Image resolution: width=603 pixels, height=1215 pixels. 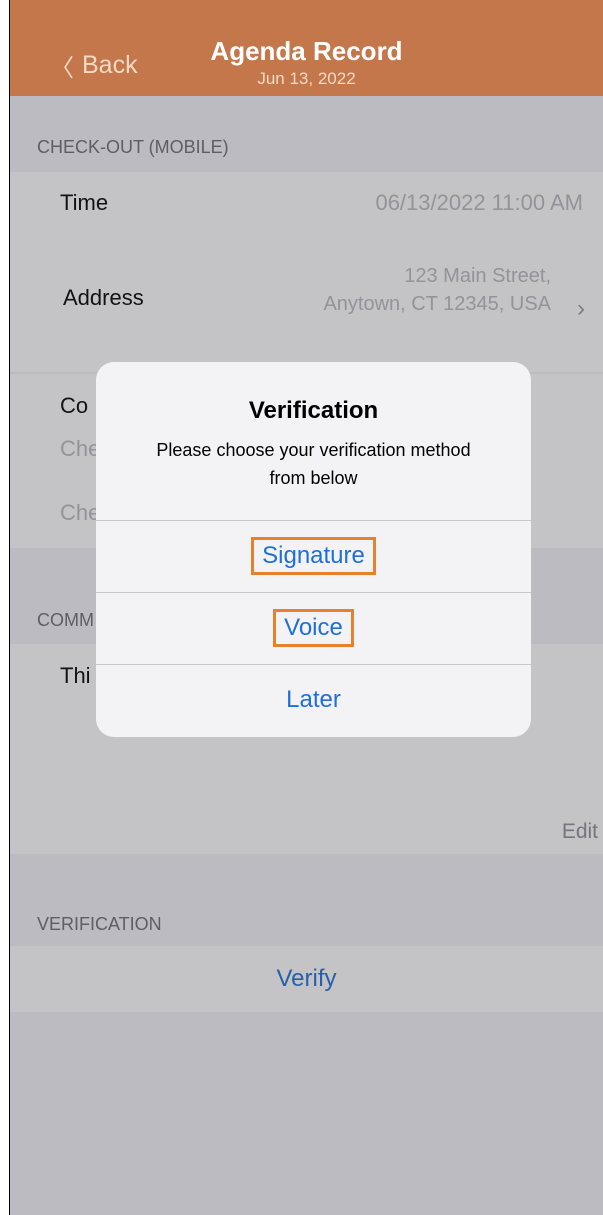 I want to click on voice-button: Voice, so click(x=313, y=628).